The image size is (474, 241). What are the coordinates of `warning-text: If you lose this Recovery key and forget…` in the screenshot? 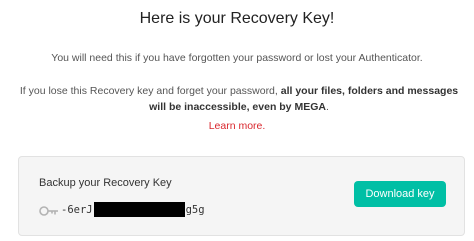 It's located at (239, 99).